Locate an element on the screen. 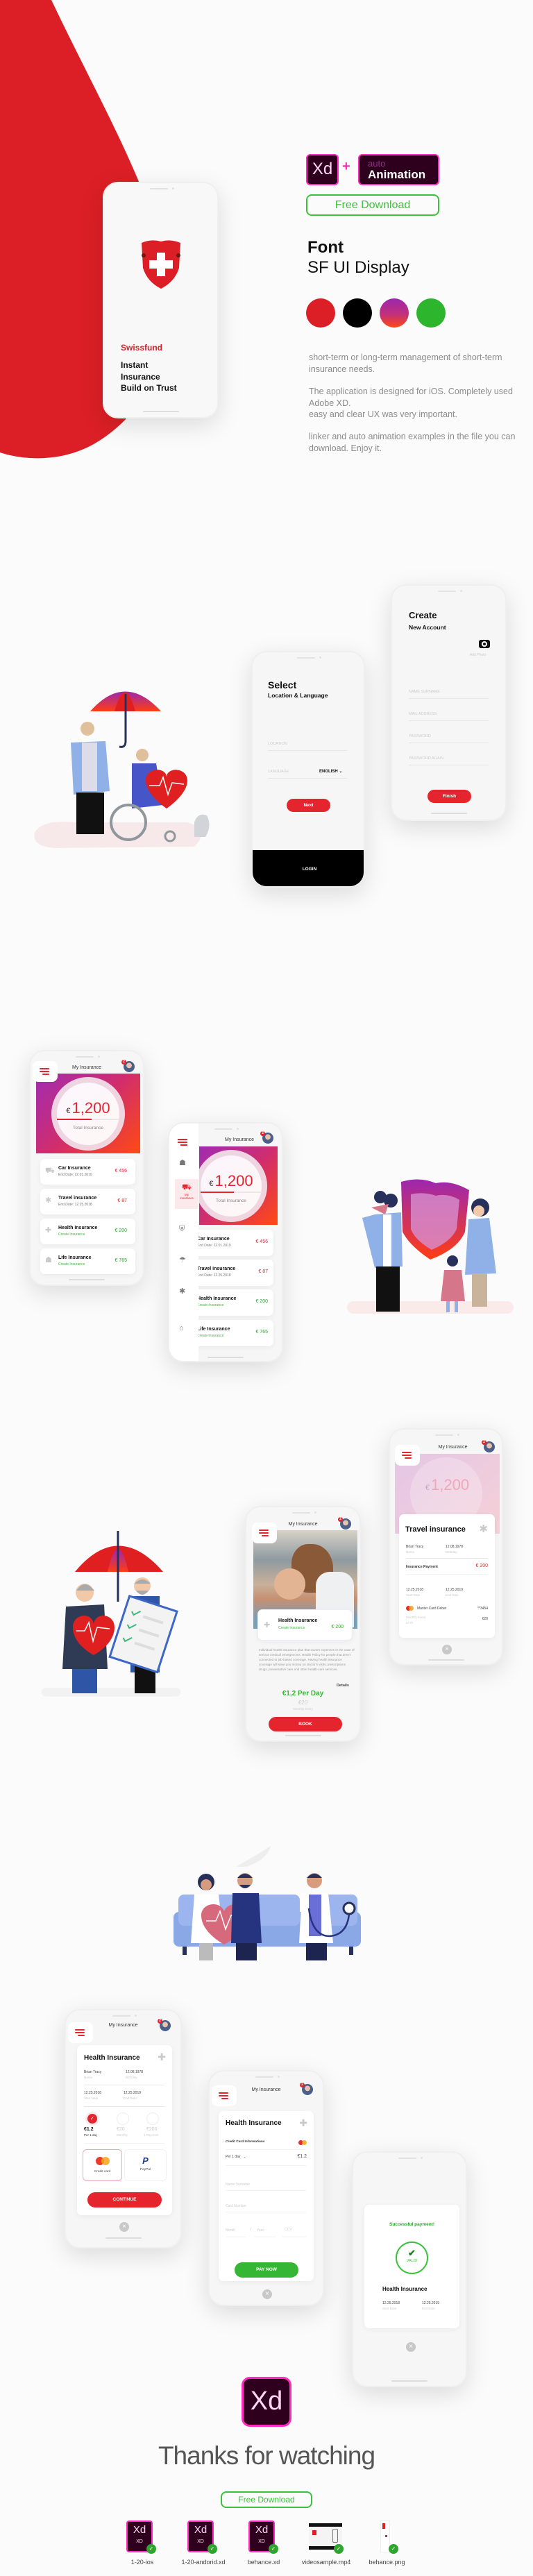  option-label: 1 Payment is located at coordinates (151, 2135).